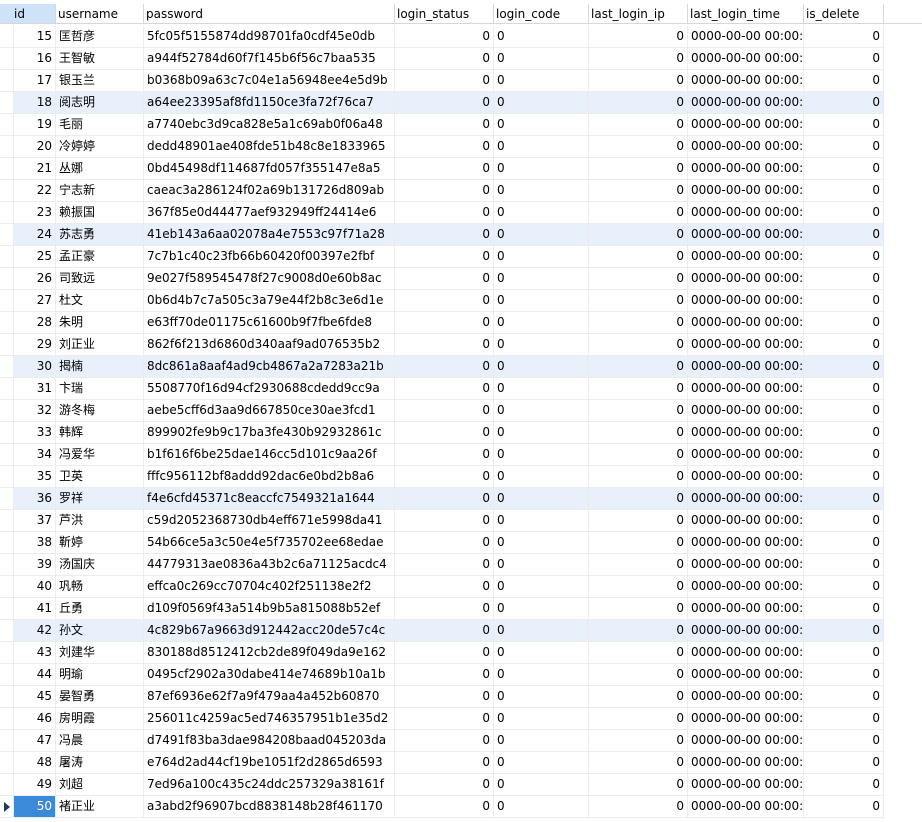  What do you see at coordinates (100, 587) in the screenshot?
I see `cell-username: 巩畅` at bounding box center [100, 587].